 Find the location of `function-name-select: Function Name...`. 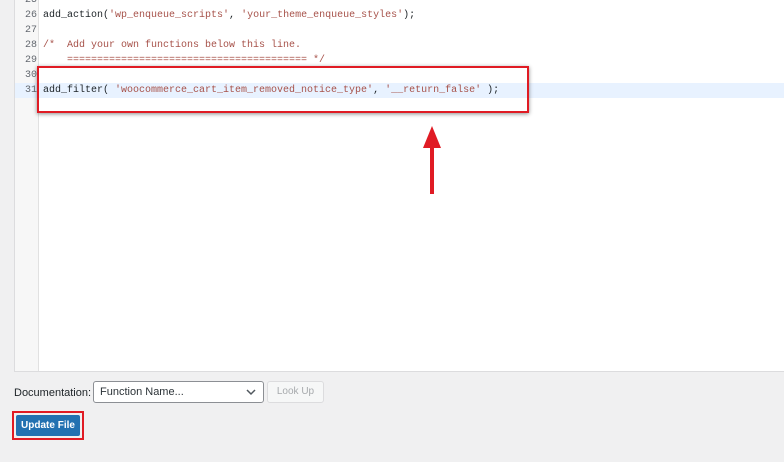

function-name-select: Function Name... is located at coordinates (178, 392).